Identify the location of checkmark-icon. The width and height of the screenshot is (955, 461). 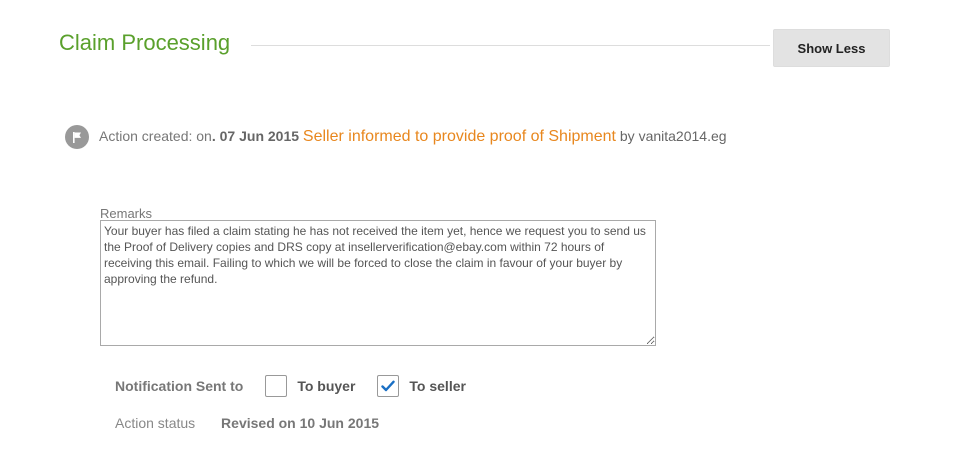
(388, 386).